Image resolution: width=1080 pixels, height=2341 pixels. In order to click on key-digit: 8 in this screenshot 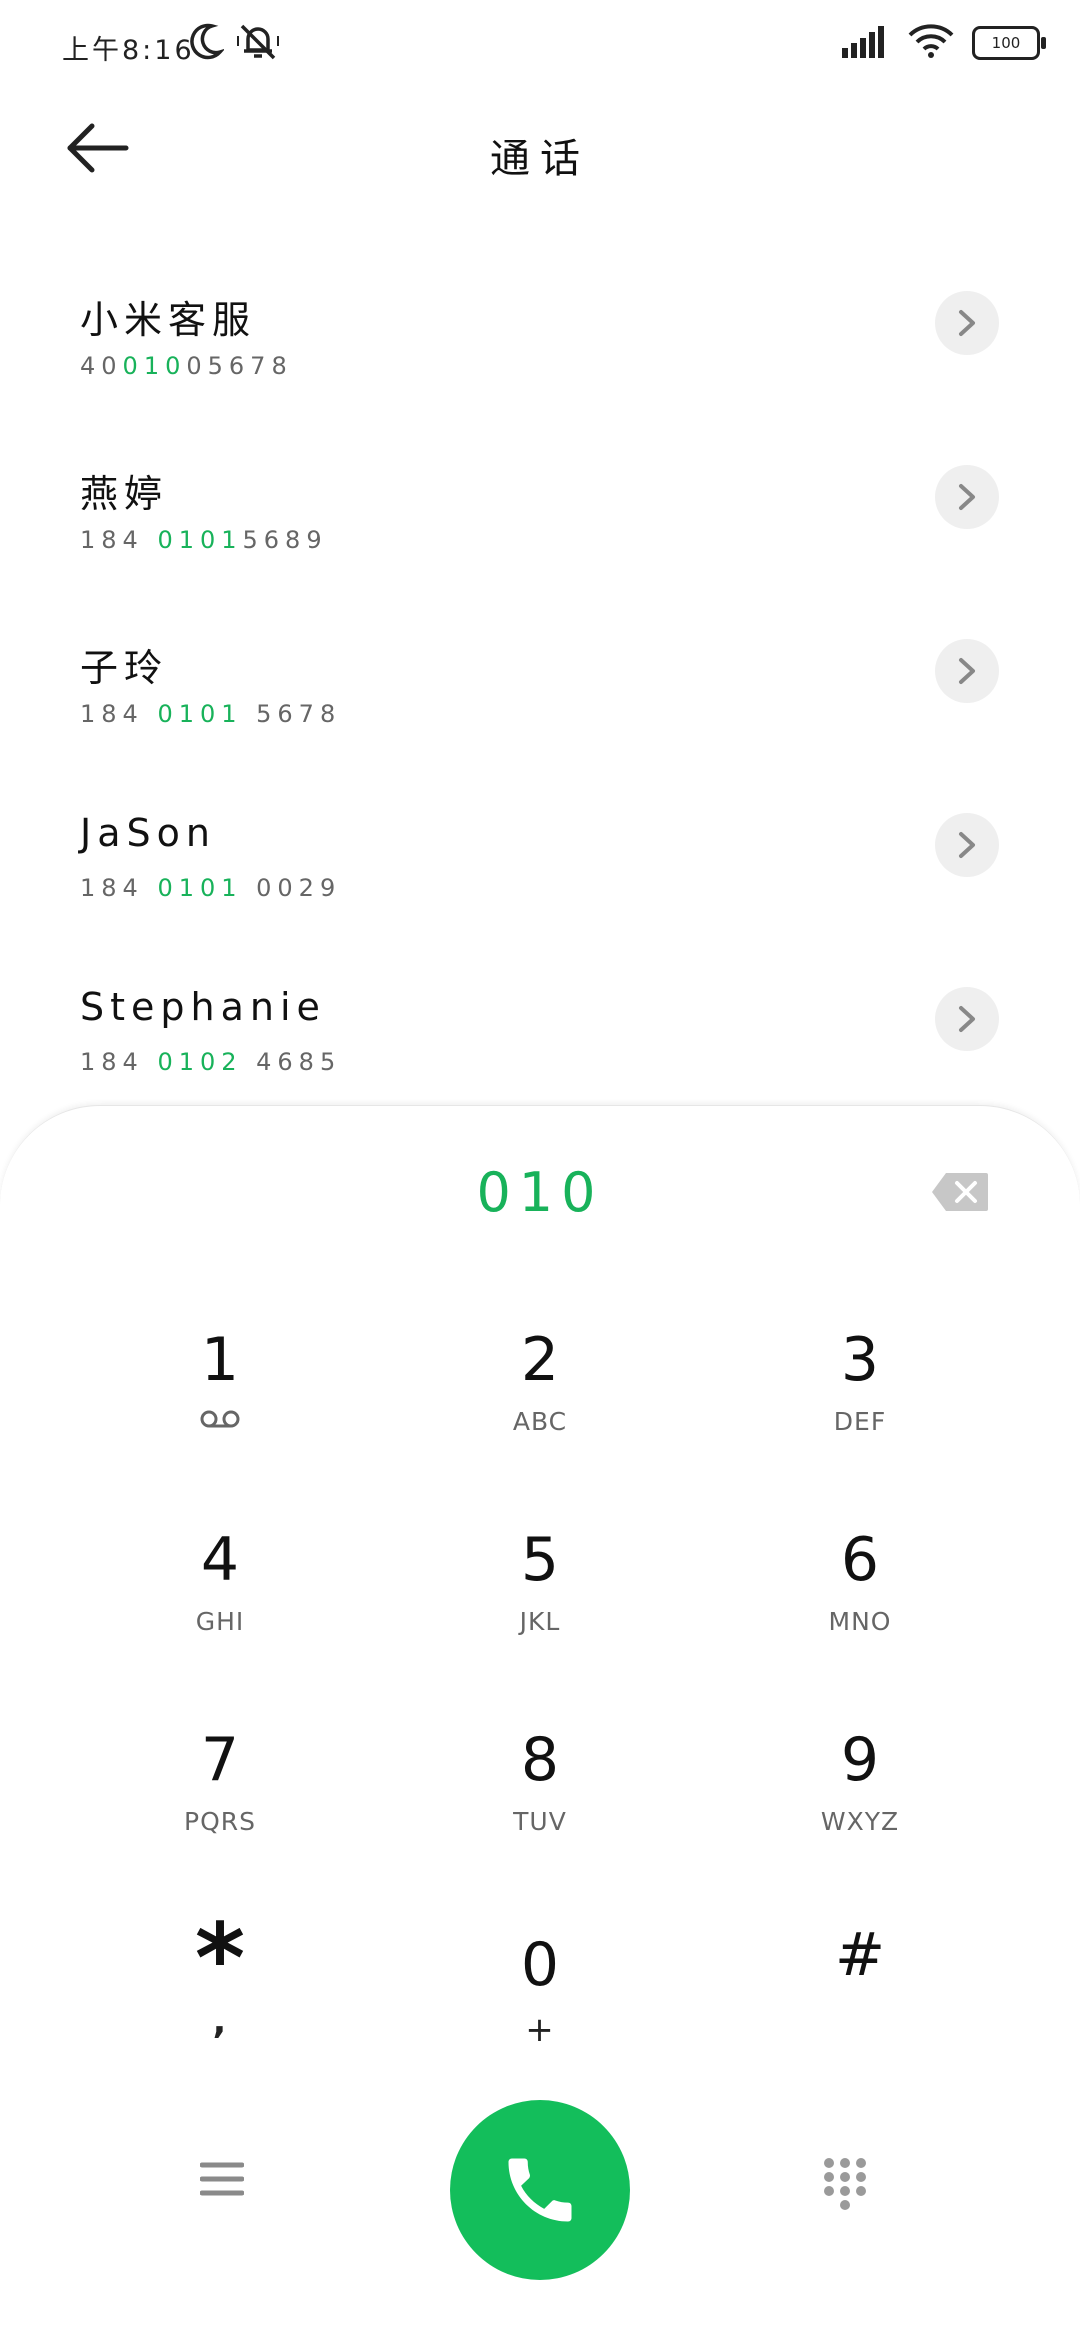, I will do `click(540, 1760)`.